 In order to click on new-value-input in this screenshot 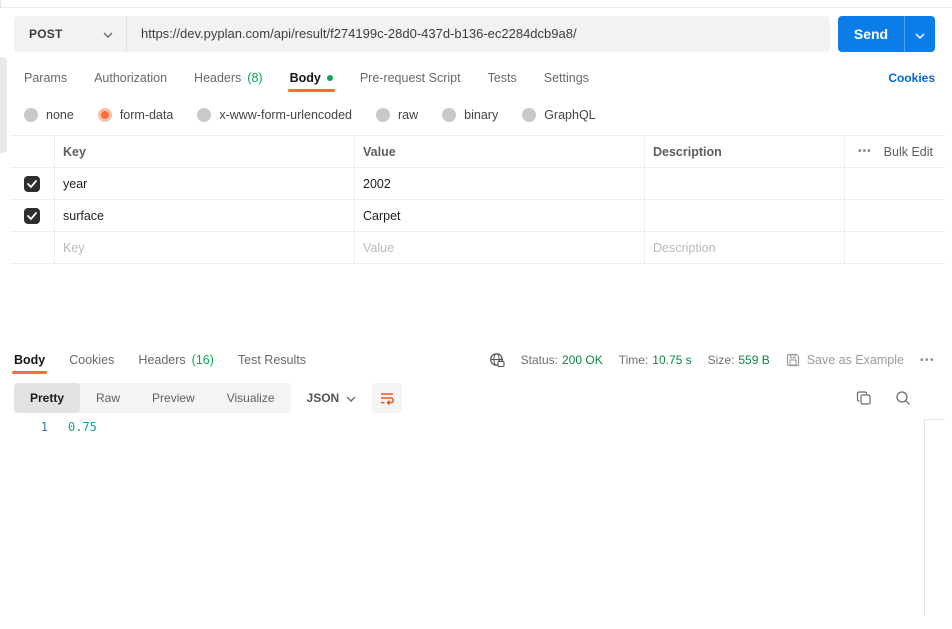, I will do `click(503, 247)`.